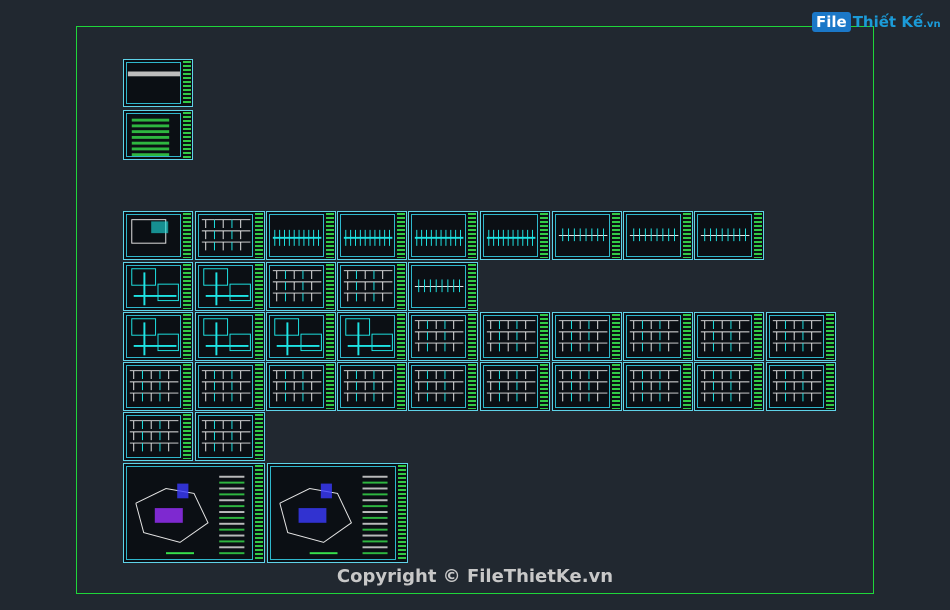 The width and height of the screenshot is (950, 610). I want to click on copyright-text: Copyright © FileThietKe.vn, so click(475, 576).